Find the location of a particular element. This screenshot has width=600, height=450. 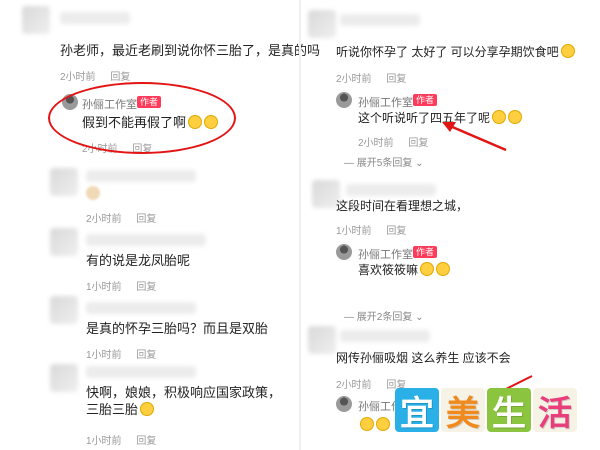

comment-text: 快啊，娘娘，积极响应国家政策，三胎三胎 is located at coordinates (186, 401).